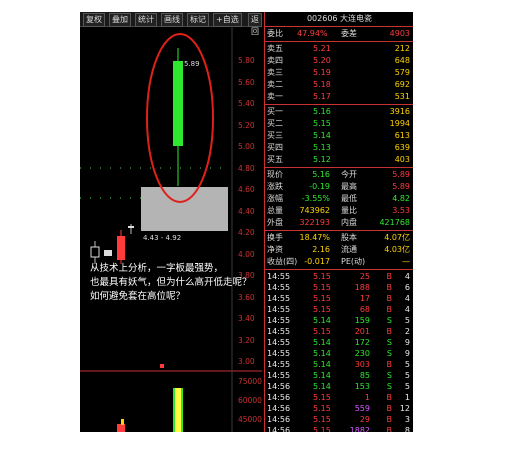 The image size is (517, 457). I want to click on range-label: 4.43 - 4.92, so click(162, 238).